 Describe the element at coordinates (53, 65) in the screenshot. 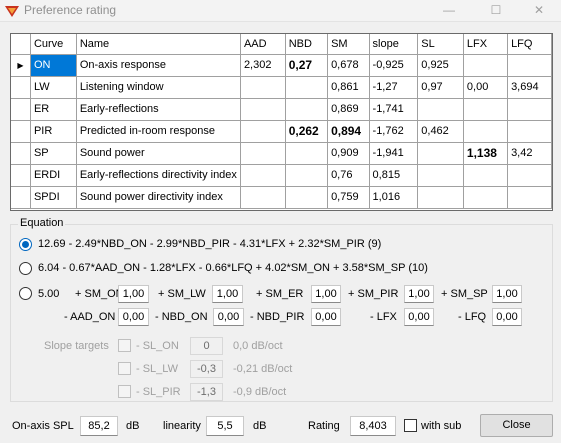

I see `cell-curve: ON` at that location.